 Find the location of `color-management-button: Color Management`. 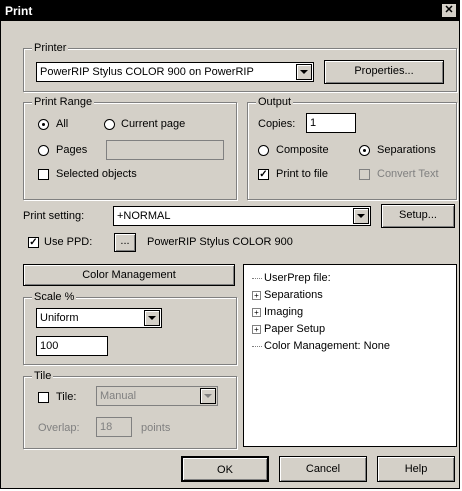

color-management-button: Color Management is located at coordinates (129, 275).